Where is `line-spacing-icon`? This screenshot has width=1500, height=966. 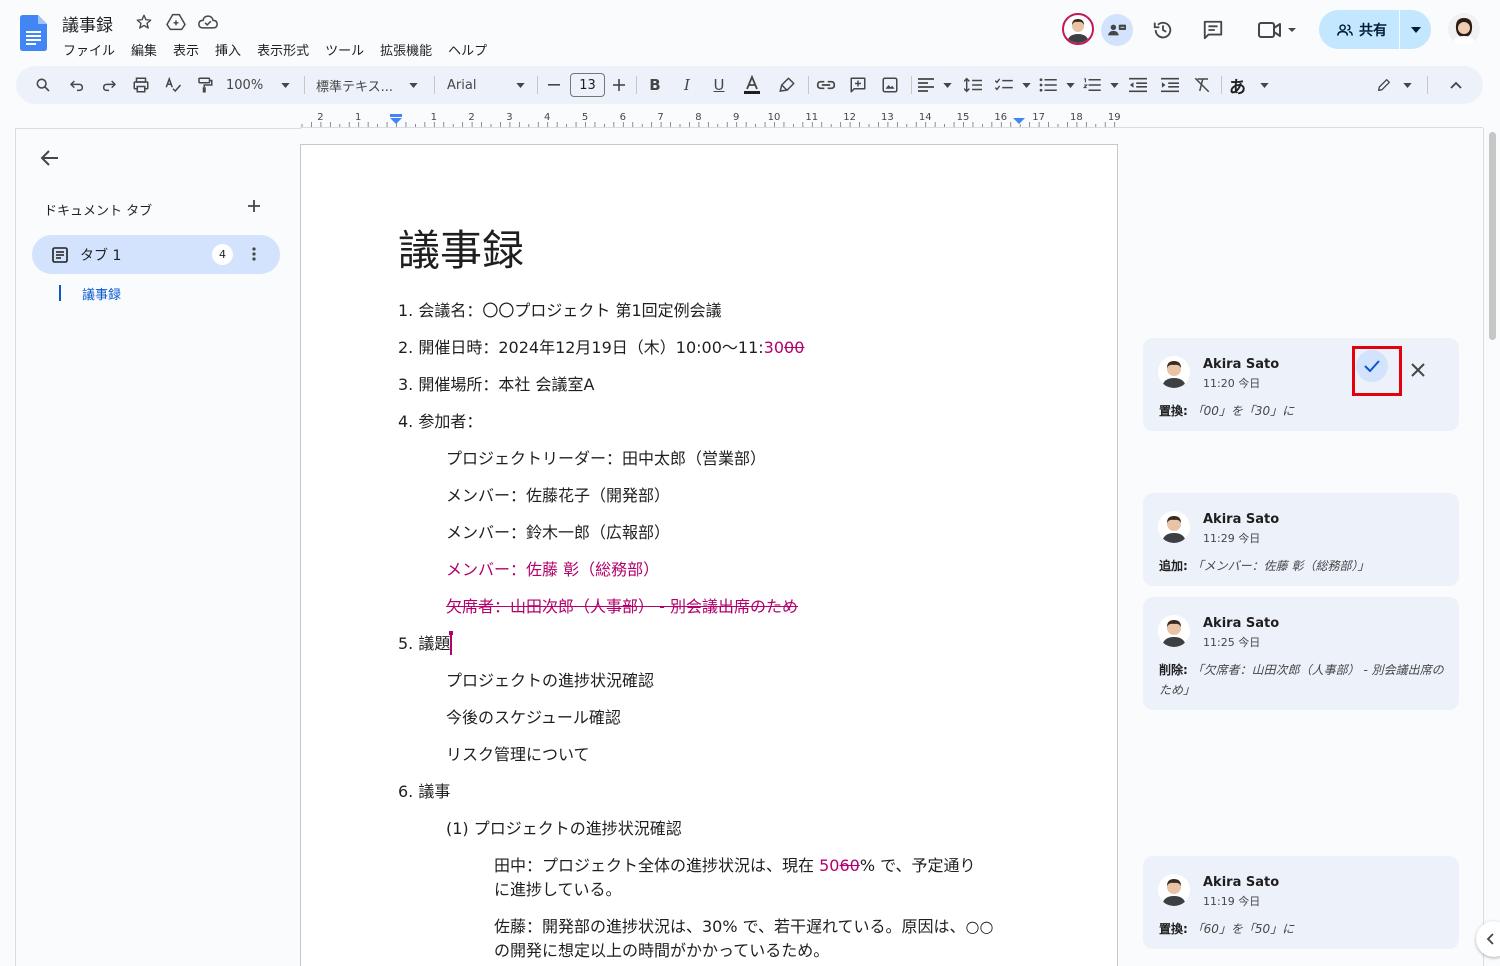 line-spacing-icon is located at coordinates (973, 85).